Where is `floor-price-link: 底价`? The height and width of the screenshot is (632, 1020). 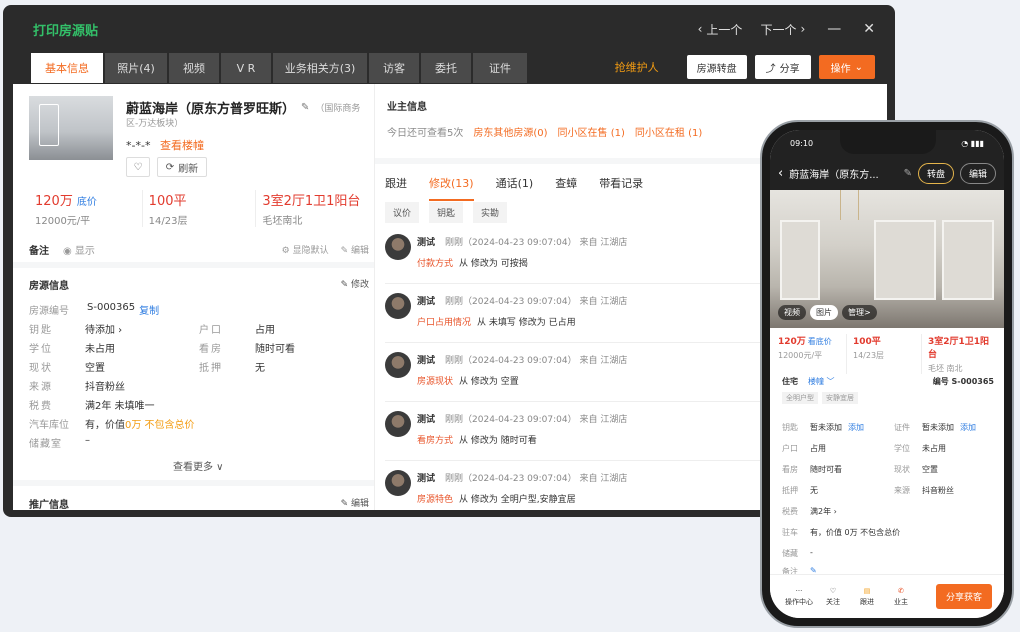 floor-price-link: 底价 is located at coordinates (87, 202).